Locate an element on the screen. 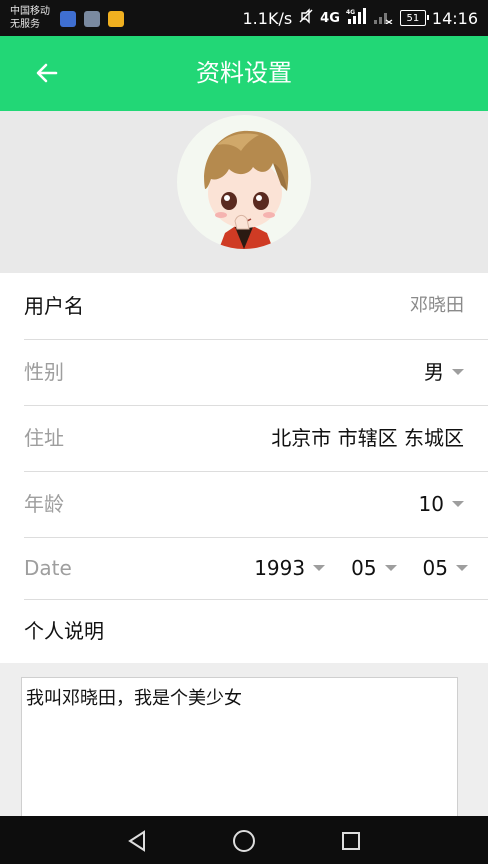 The width and height of the screenshot is (488, 864). day-dropdown: 05 is located at coordinates (445, 568).